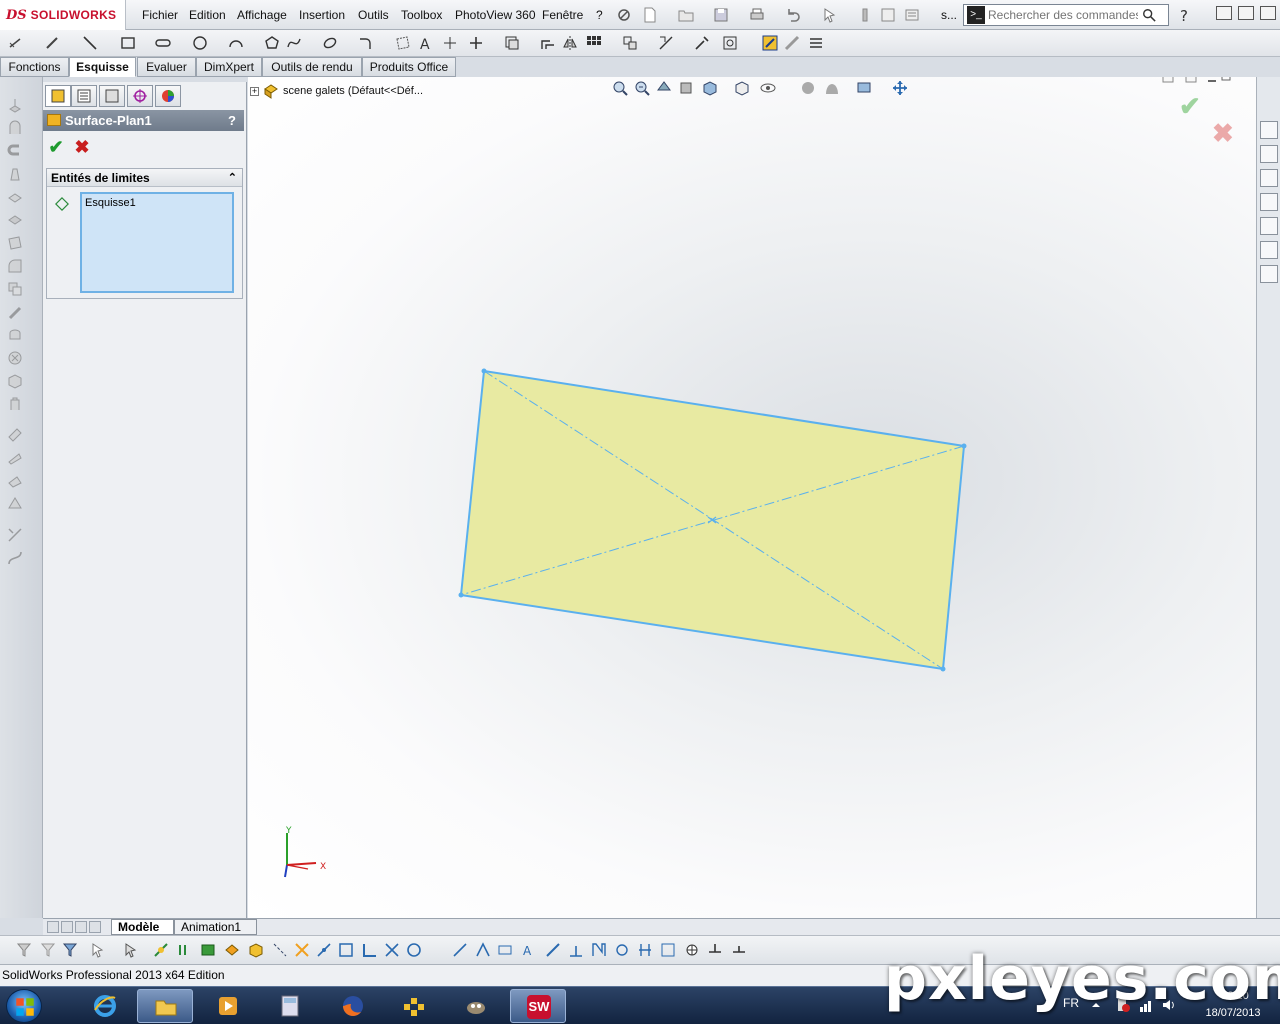 Image resolution: width=1280 pixels, height=1024 pixels. I want to click on view-palette-icon, so click(1269, 226).